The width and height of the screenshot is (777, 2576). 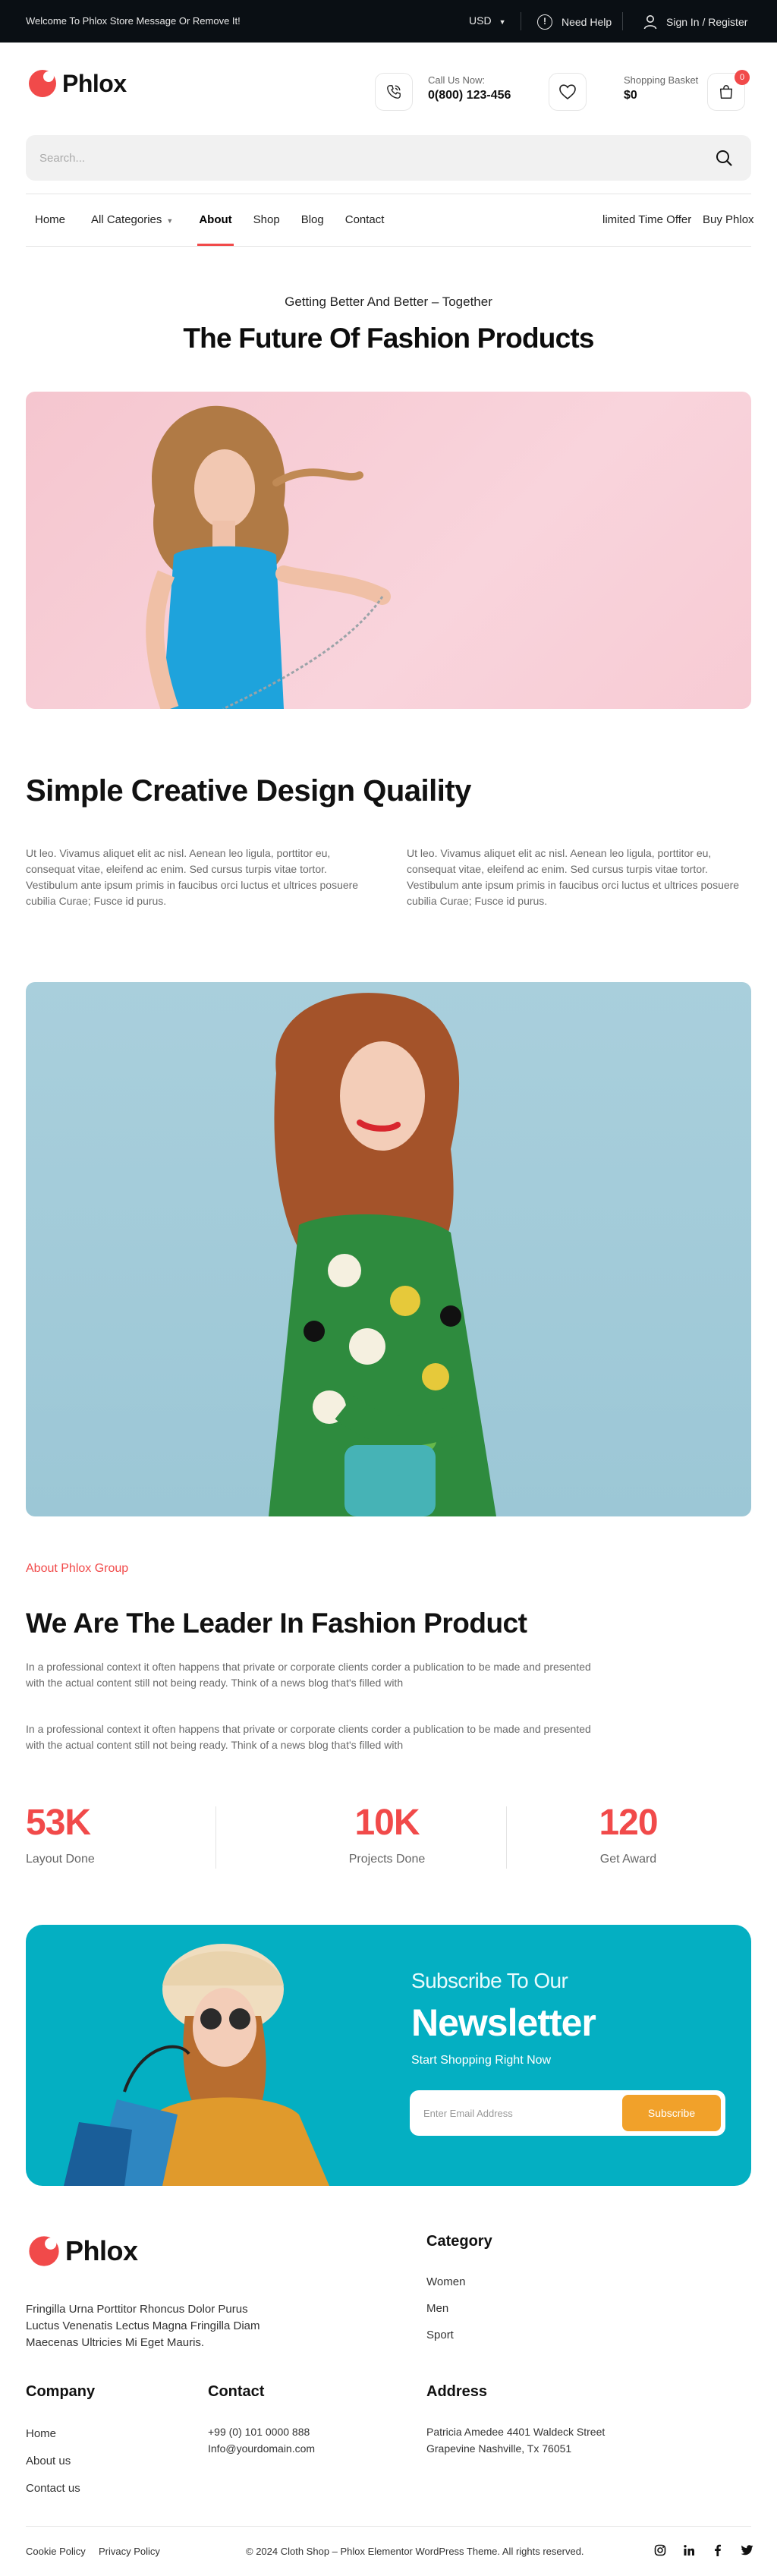 What do you see at coordinates (481, 2060) in the screenshot?
I see `newsletter-subtitle: Start Shopping Right Now` at bounding box center [481, 2060].